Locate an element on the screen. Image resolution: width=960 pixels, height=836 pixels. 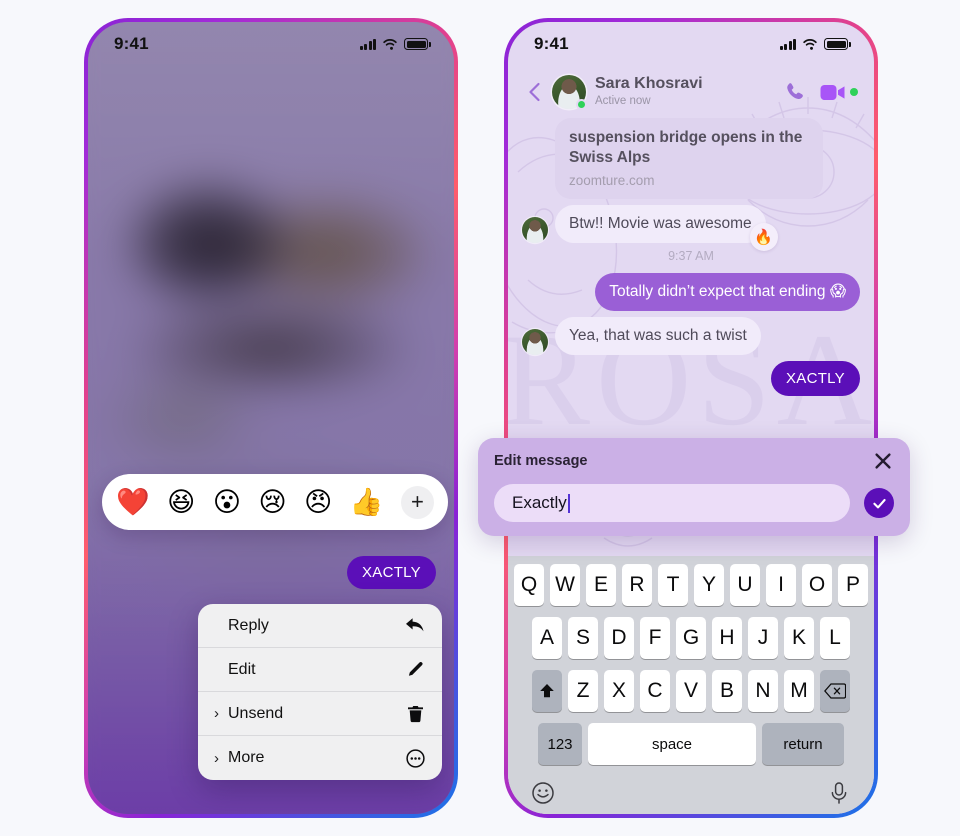
reaction-thumbs-up-icon: 👍 is located at coordinates (367, 502).